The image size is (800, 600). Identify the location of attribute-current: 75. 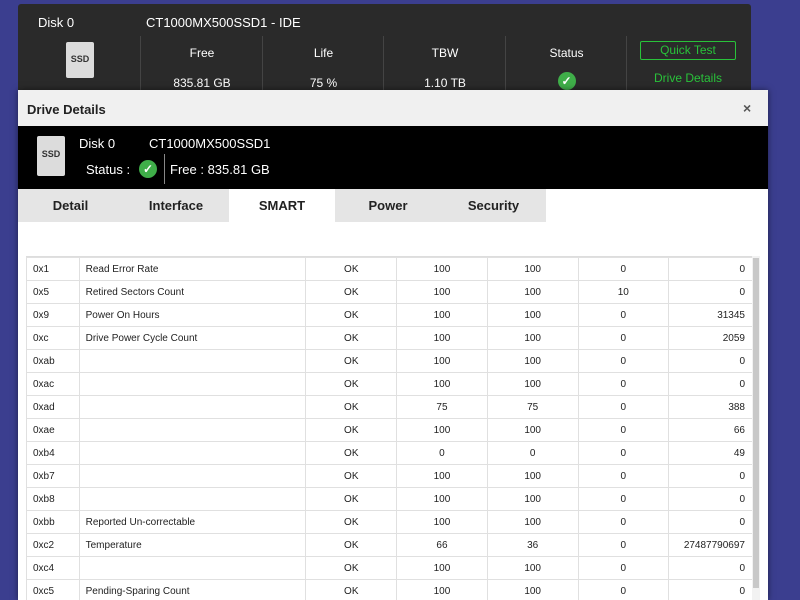
(442, 407).